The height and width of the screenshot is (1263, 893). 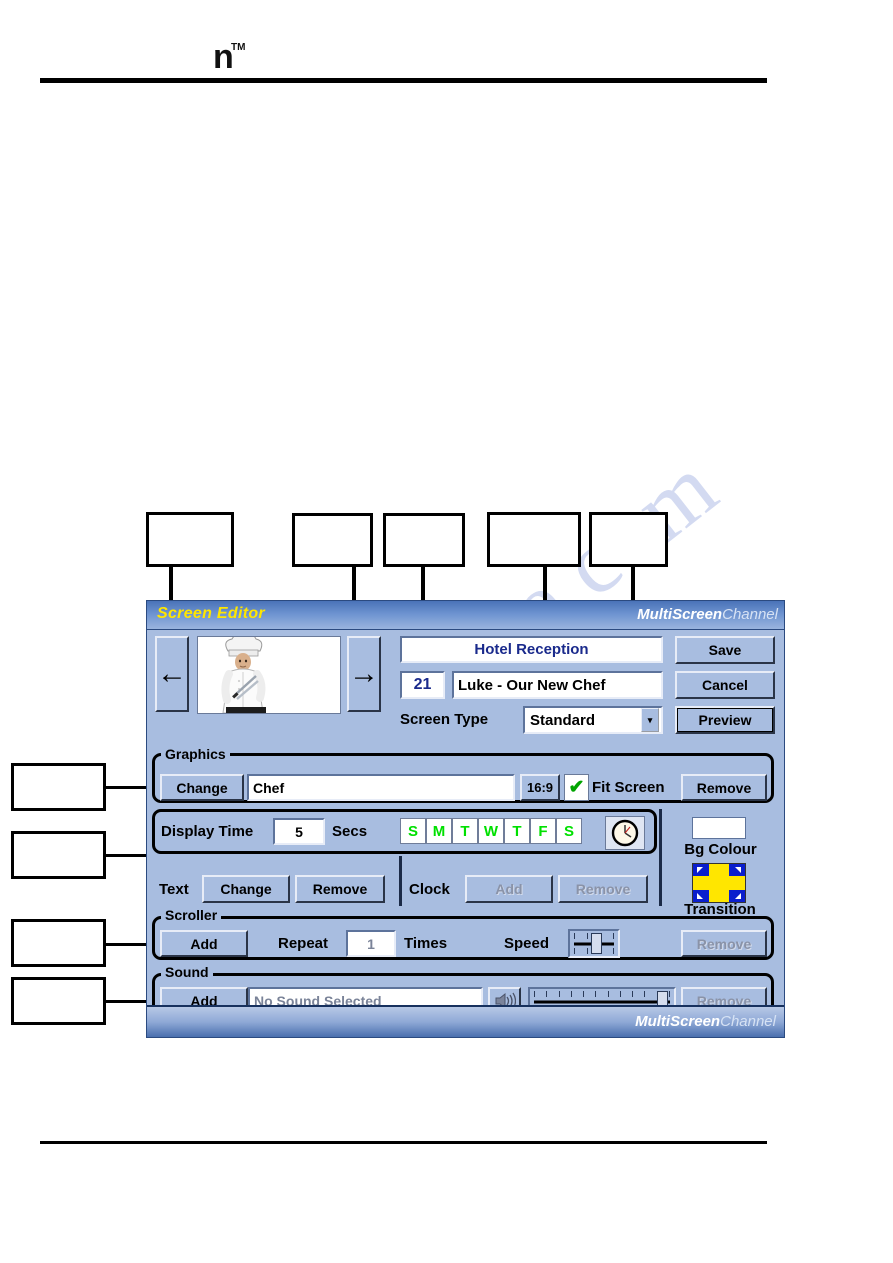 I want to click on transition-icon, so click(x=719, y=883).